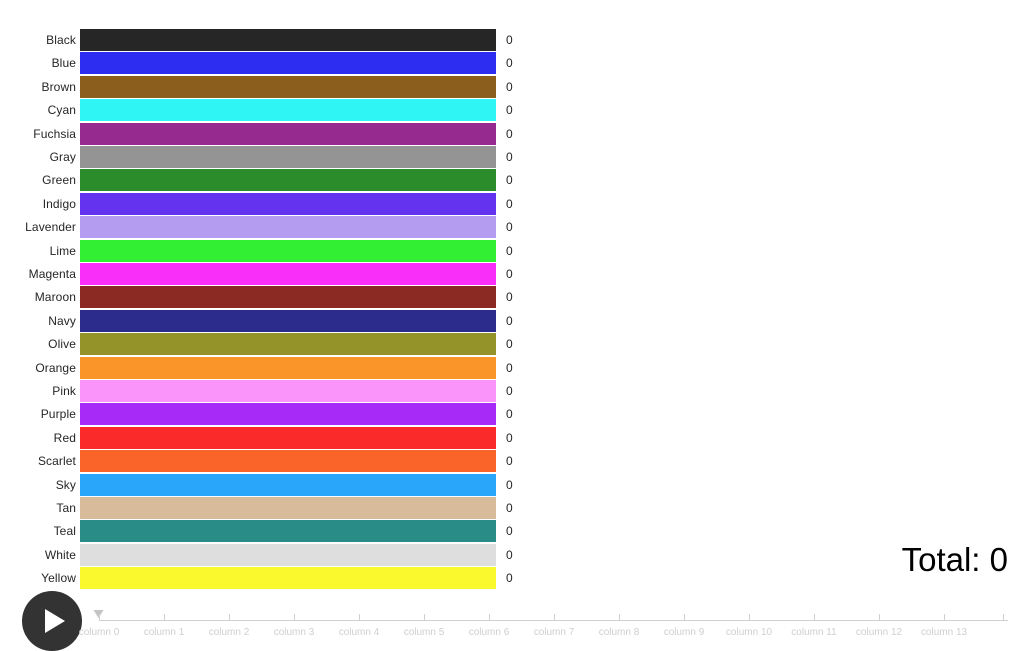 This screenshot has width=1020, height=651. What do you see at coordinates (54, 133) in the screenshot?
I see `bar-category-label: Fuchsia` at bounding box center [54, 133].